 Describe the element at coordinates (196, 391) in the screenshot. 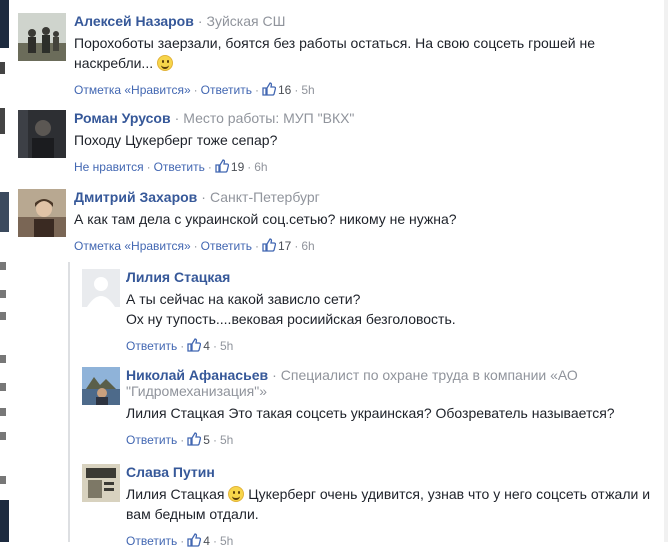

I see `reply-author-meta: "Гидромеханизация"»` at that location.